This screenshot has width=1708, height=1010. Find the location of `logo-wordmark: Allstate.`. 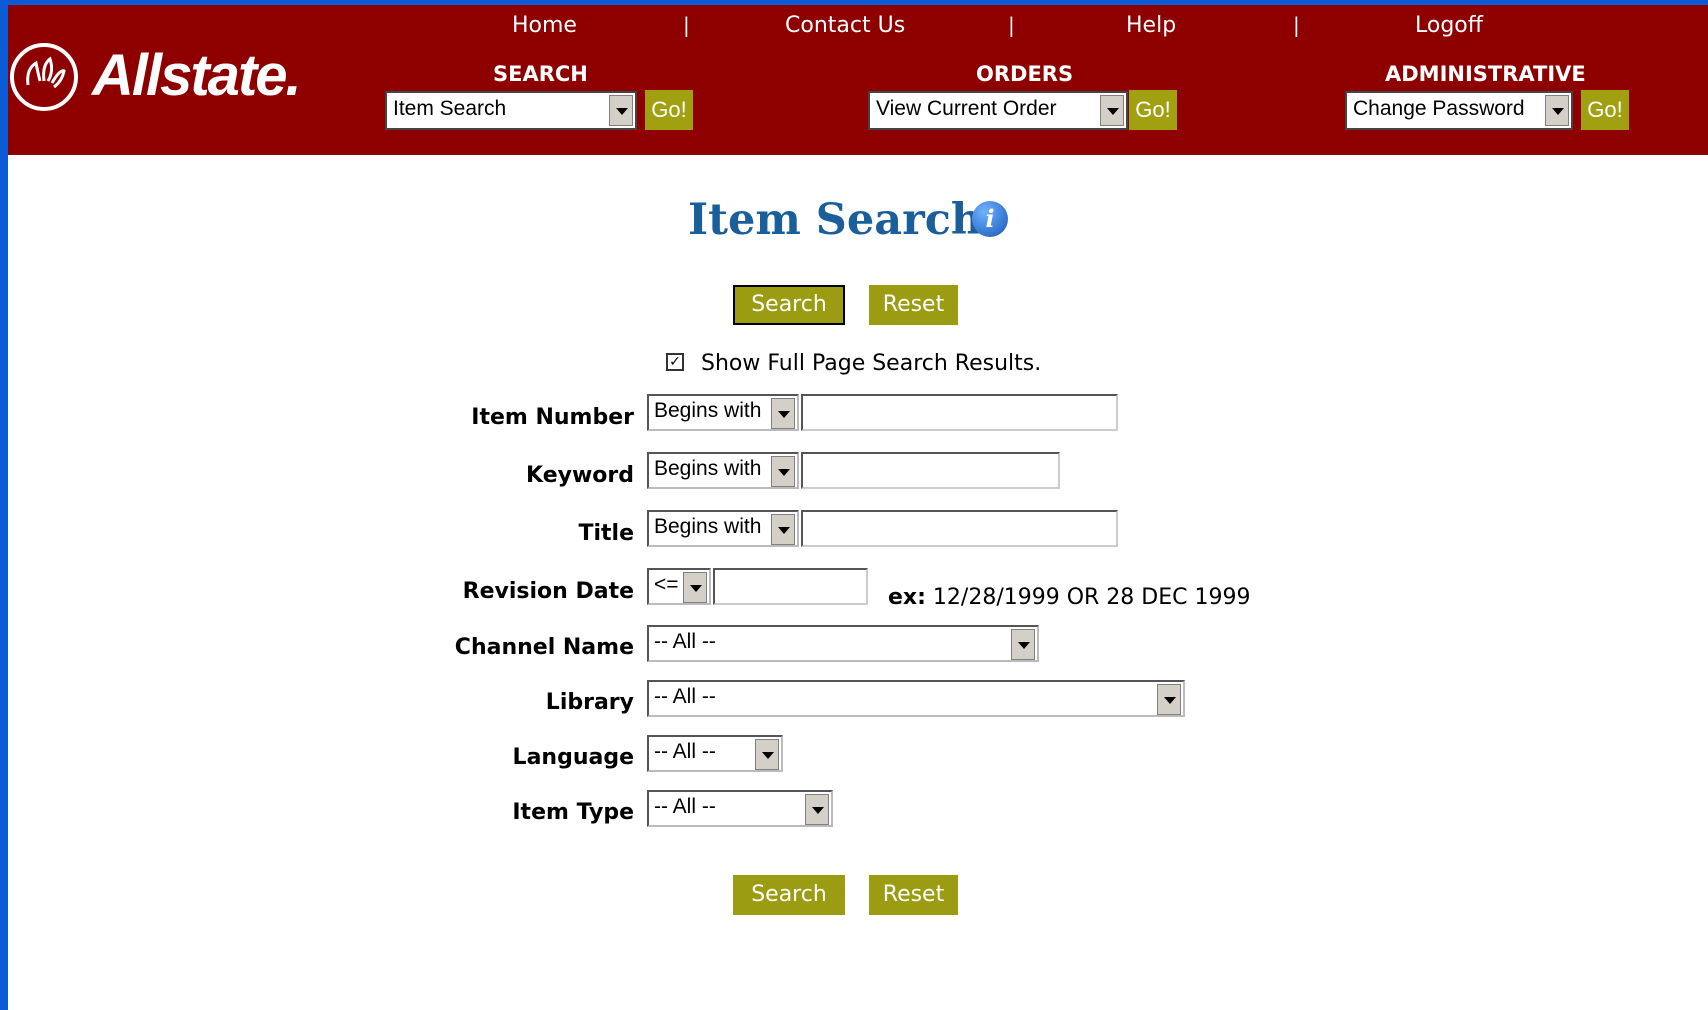

logo-wordmark: Allstate. is located at coordinates (197, 75).